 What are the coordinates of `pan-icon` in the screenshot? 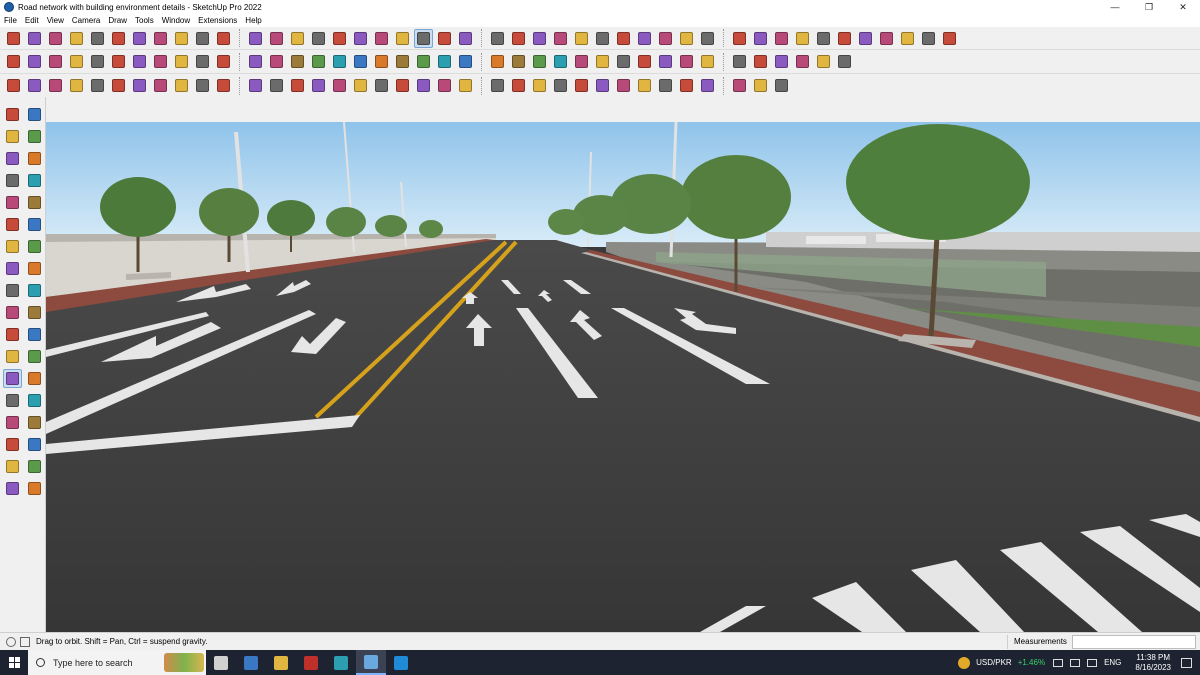 It's located at (760, 38).